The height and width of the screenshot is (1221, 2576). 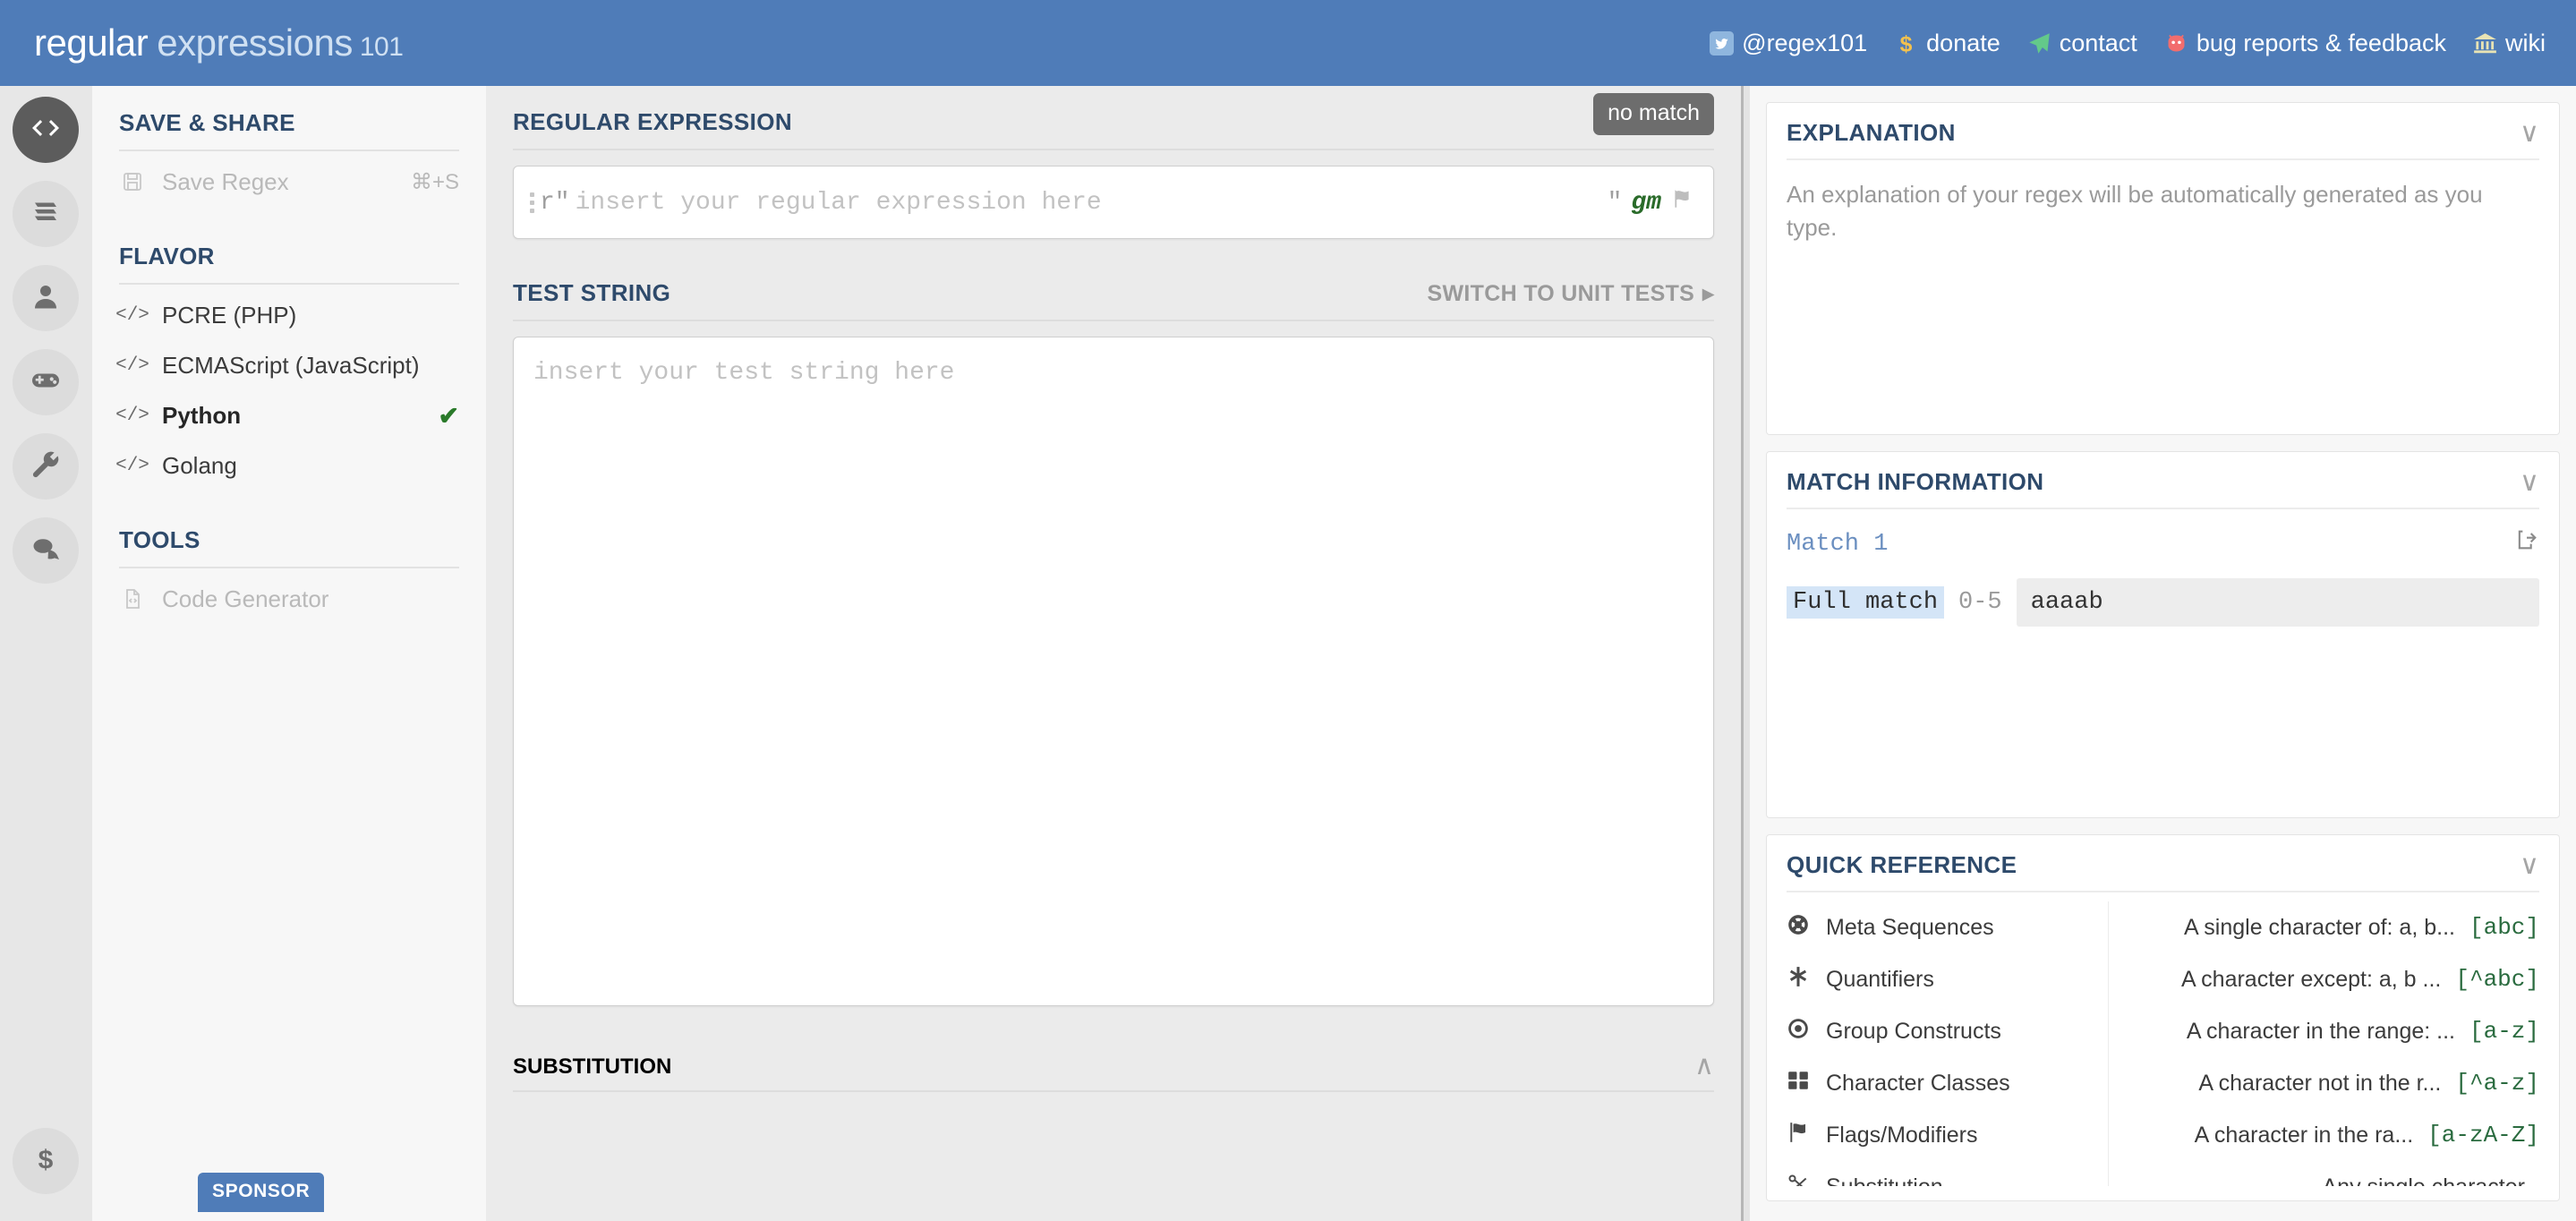 I want to click on match-information-title: MATCH INFORMATION, so click(x=1915, y=481).